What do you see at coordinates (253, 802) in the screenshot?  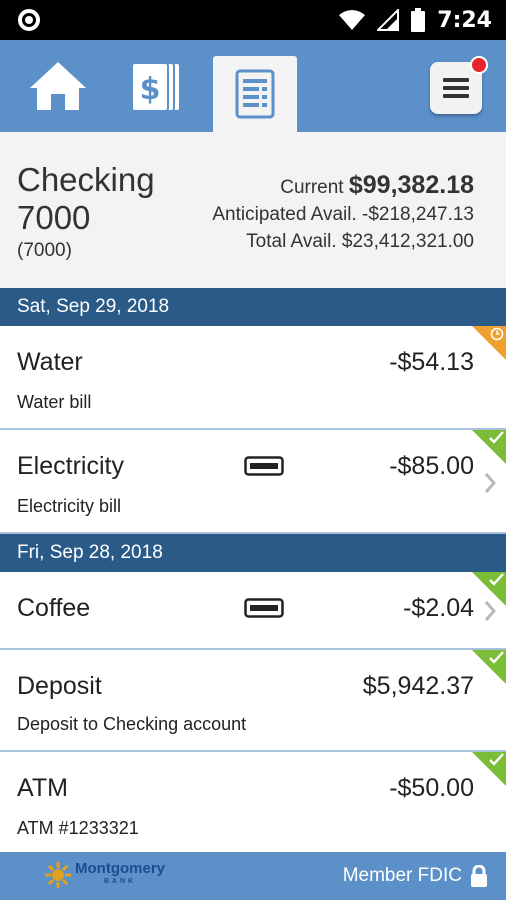 I see `transaction-row-atm: ATM ATM #1233321 -$50.00` at bounding box center [253, 802].